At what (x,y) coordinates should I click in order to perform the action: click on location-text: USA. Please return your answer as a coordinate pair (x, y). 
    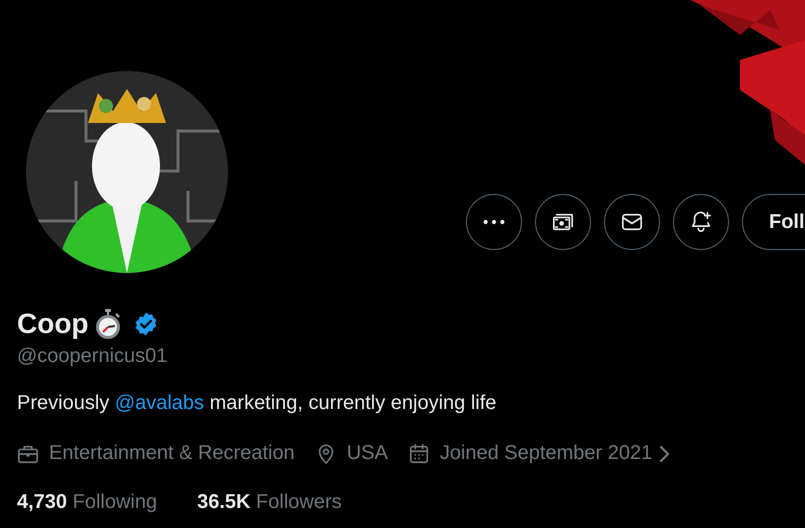
    Looking at the image, I should click on (367, 453).